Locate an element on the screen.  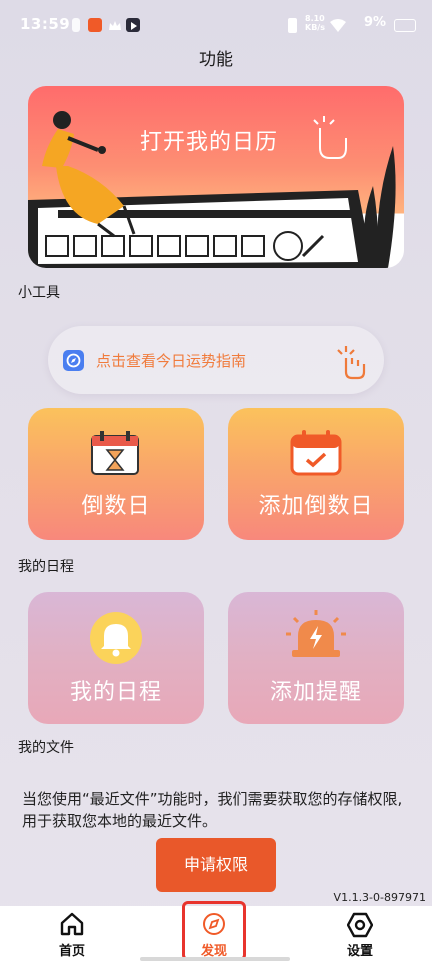
tab-discover: 发现 is located at coordinates (214, 934).